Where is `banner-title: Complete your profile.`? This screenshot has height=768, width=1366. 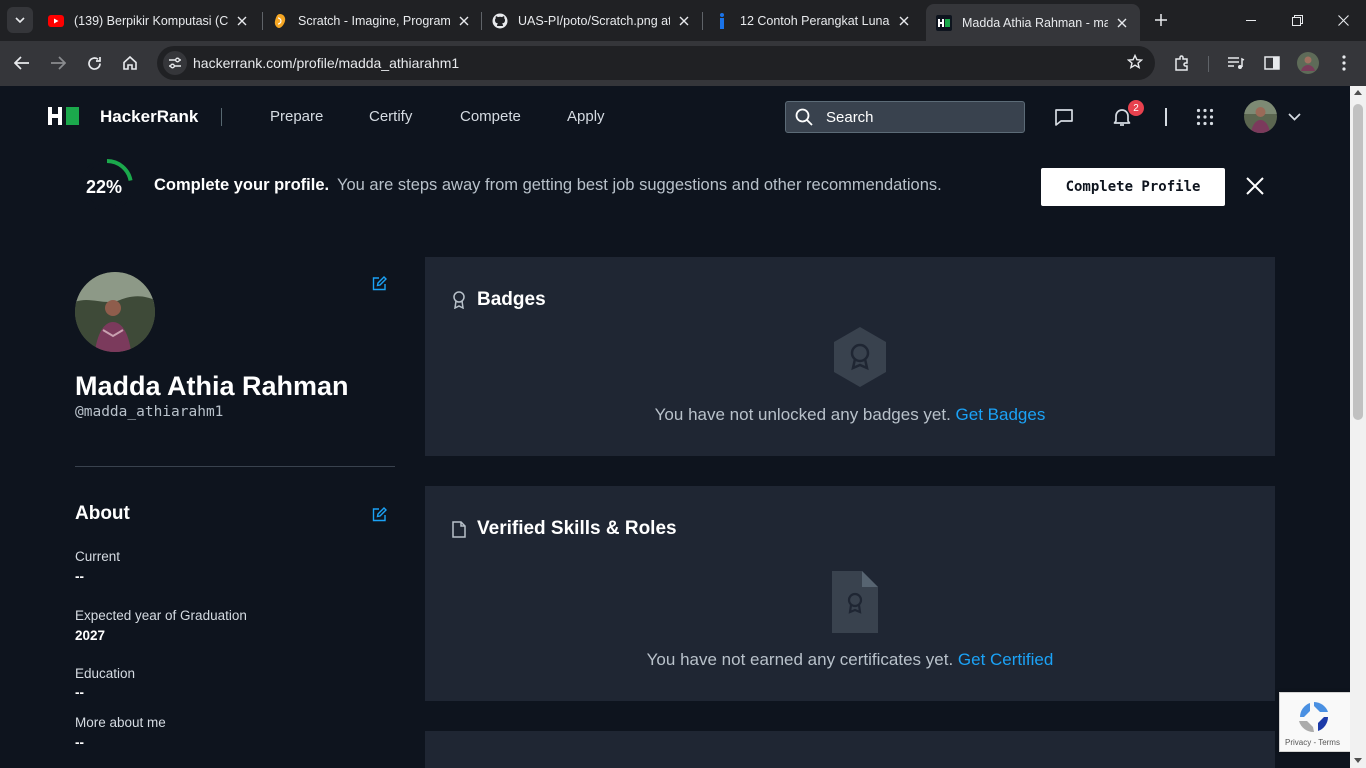
banner-title: Complete your profile. is located at coordinates (242, 185).